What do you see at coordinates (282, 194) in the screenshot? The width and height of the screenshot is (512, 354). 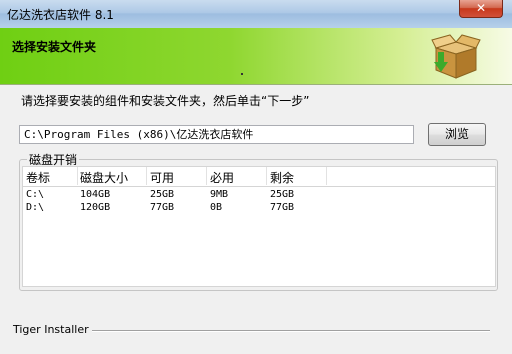 I see `cell-remaining: 25GB` at bounding box center [282, 194].